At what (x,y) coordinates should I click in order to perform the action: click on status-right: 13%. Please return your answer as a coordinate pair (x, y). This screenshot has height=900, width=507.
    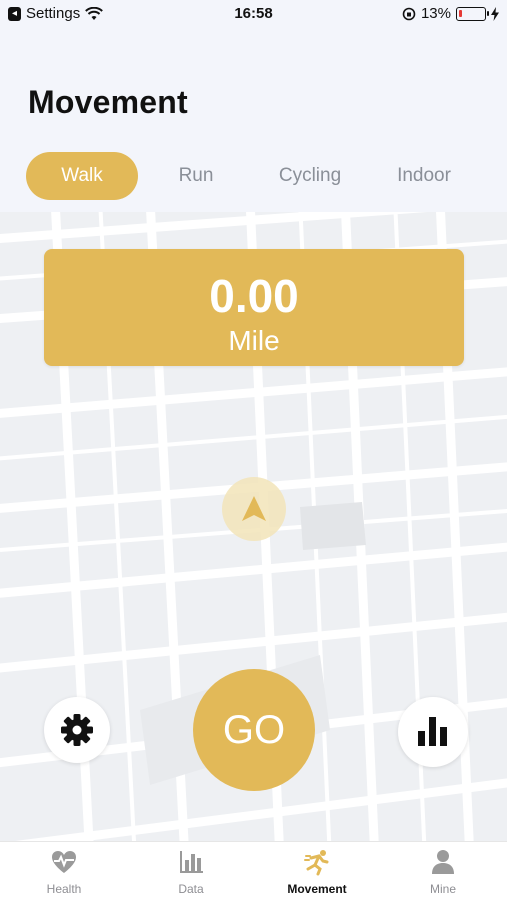
    Looking at the image, I should click on (450, 13).